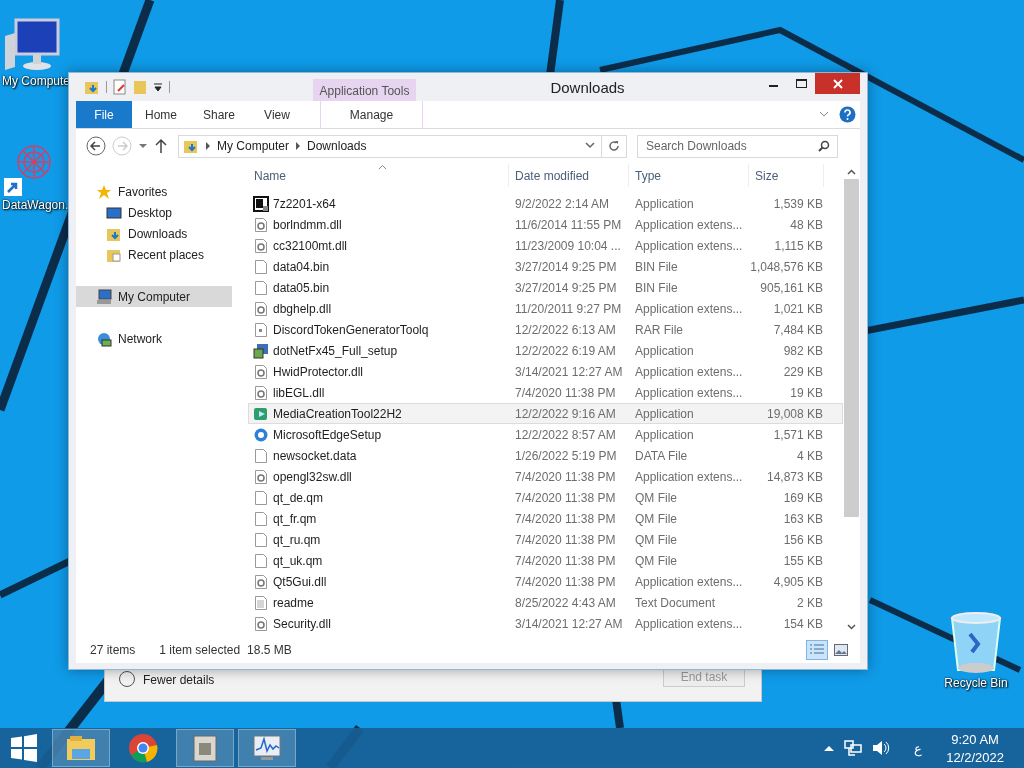  I want to click on up-button, so click(161, 146).